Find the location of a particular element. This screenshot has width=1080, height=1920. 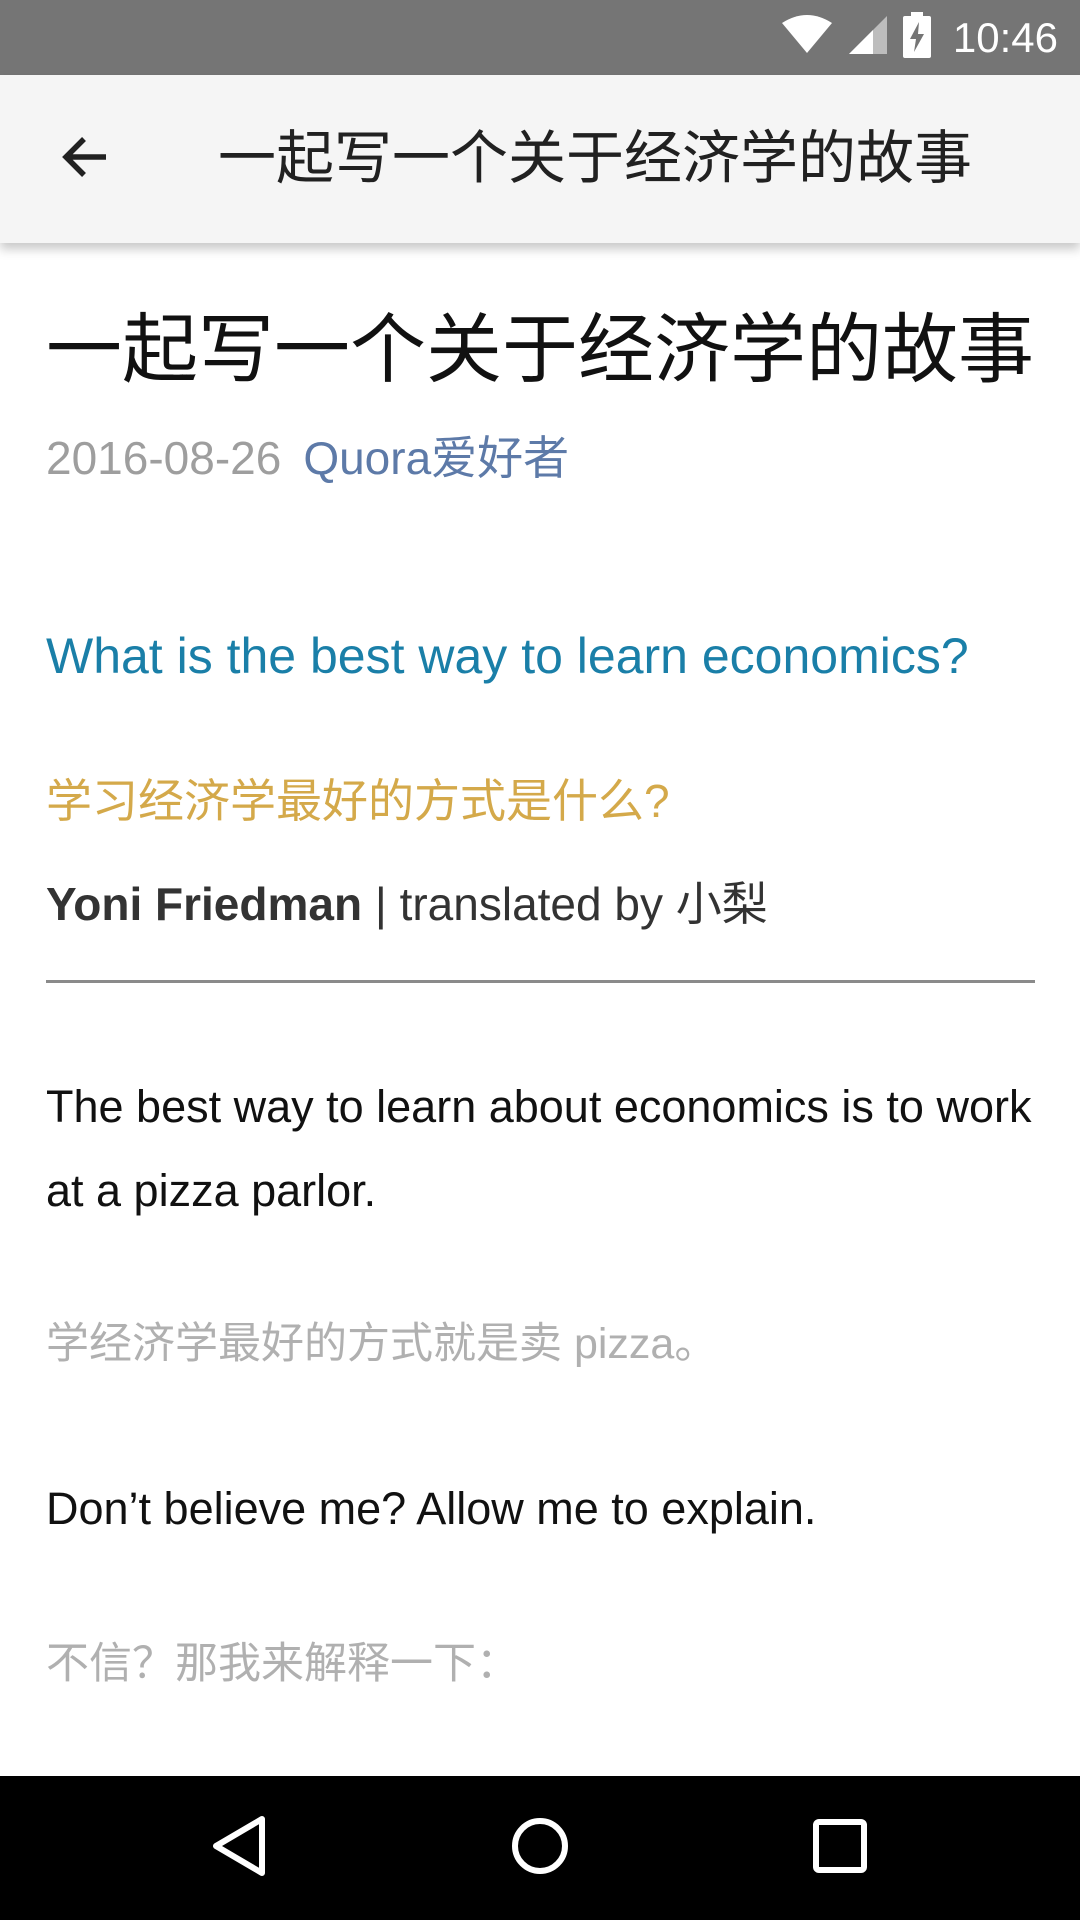

publish-date: 2016-08-26 is located at coordinates (164, 458).